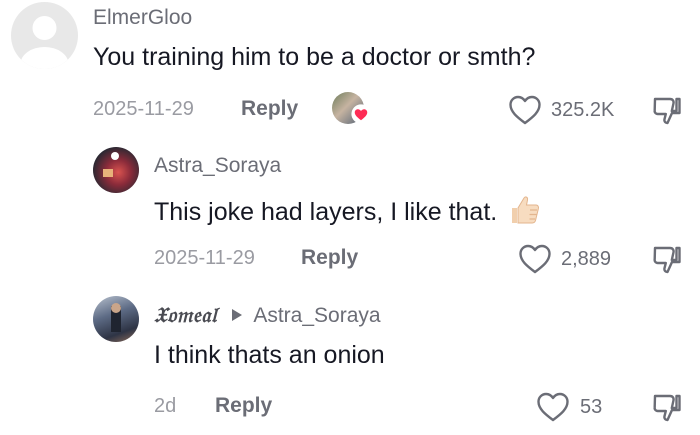 The image size is (700, 435). What do you see at coordinates (142, 18) in the screenshot?
I see `comment-username: ElmerGloo` at bounding box center [142, 18].